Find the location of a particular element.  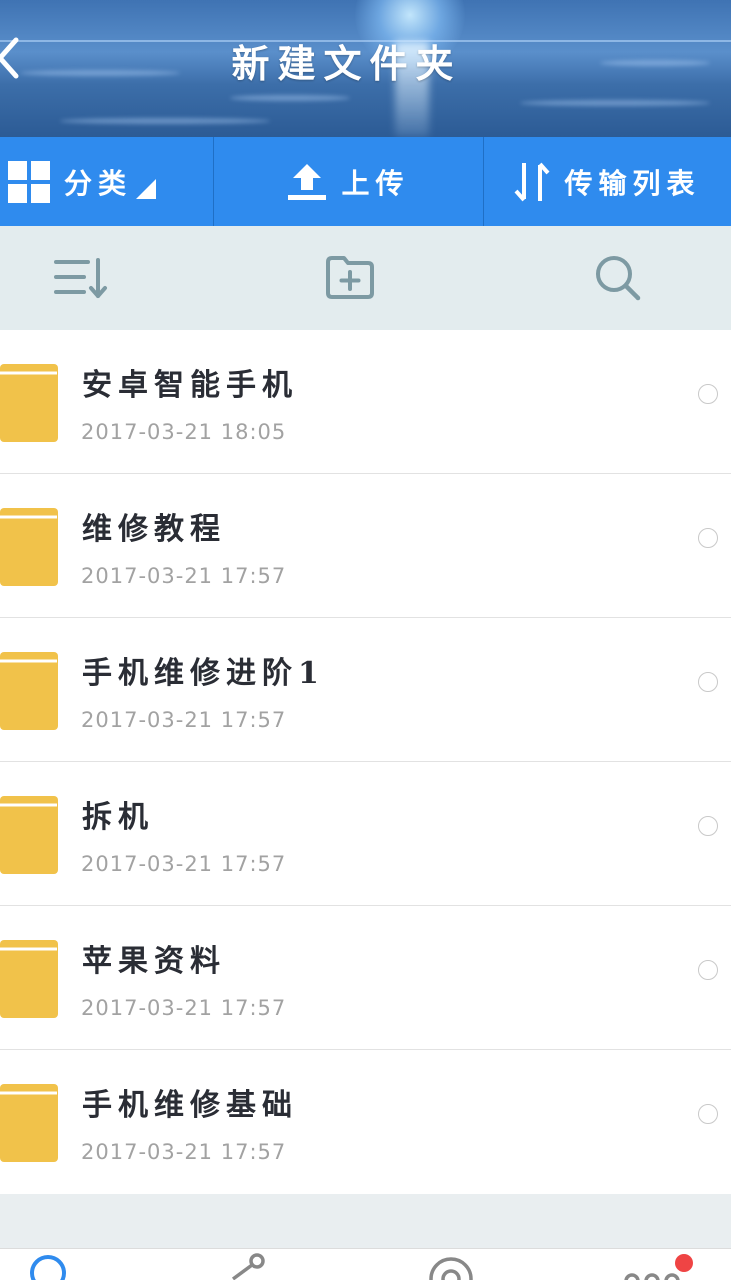

discover-icon is located at coordinates (451, 1268).